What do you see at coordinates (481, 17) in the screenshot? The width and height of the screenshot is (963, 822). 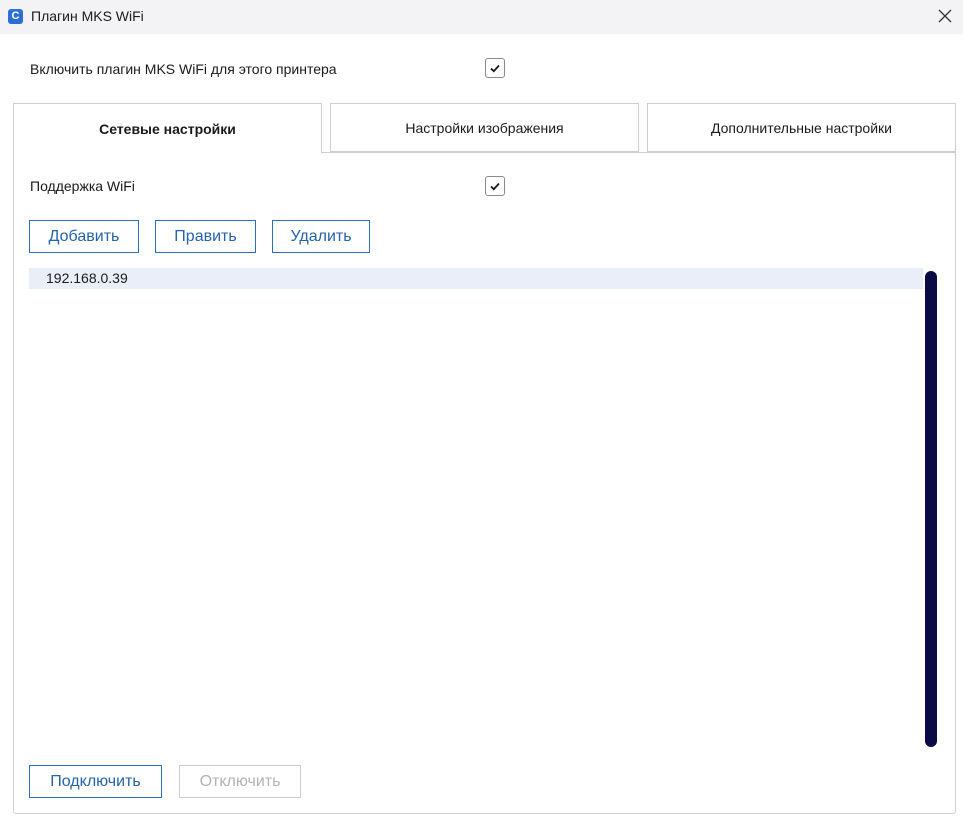 I see `title-bar: C Плагин MKS WiFi` at bounding box center [481, 17].